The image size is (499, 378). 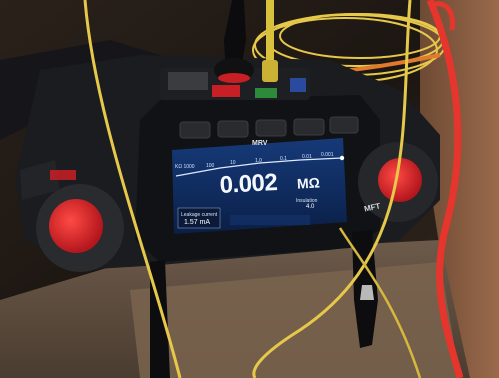 I want to click on terminal-red, so click(x=226, y=91).